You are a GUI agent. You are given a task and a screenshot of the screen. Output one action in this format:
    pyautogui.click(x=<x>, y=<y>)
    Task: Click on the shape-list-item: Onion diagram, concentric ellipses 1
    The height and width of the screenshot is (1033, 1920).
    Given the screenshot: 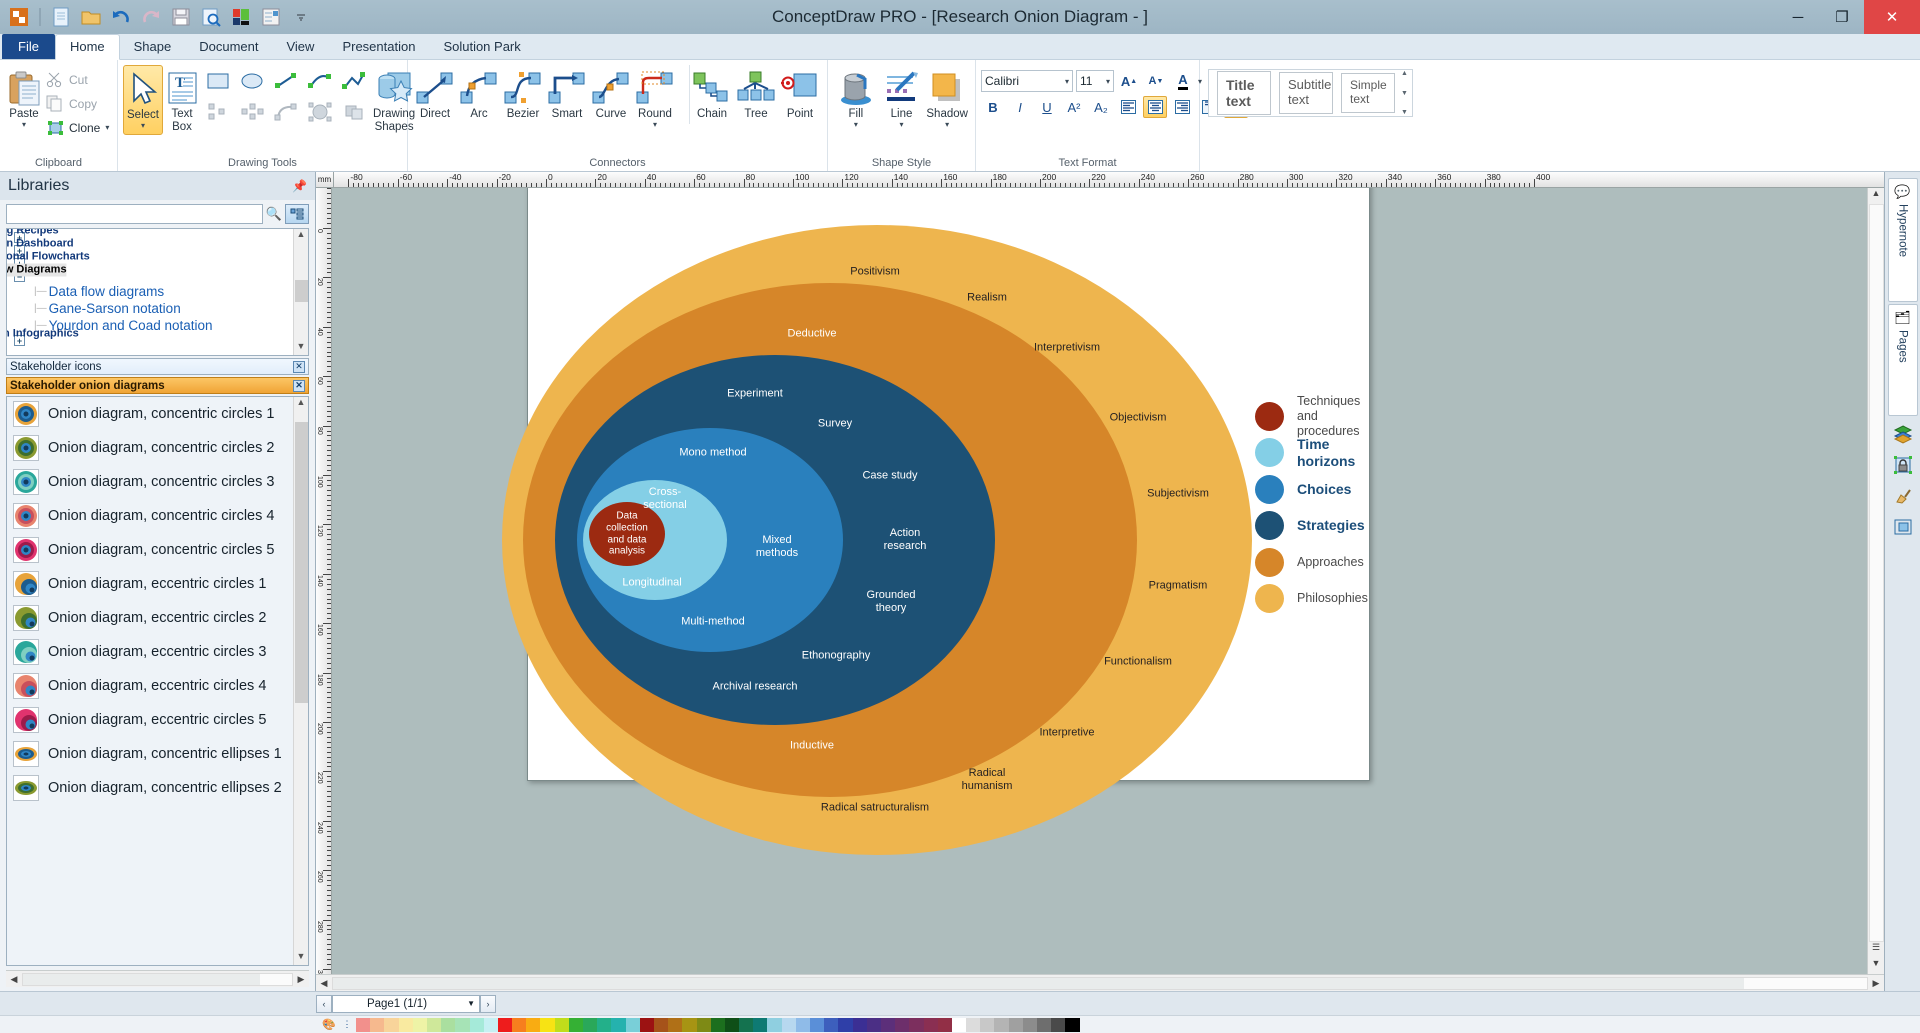 What is the action you would take?
    pyautogui.click(x=157, y=754)
    